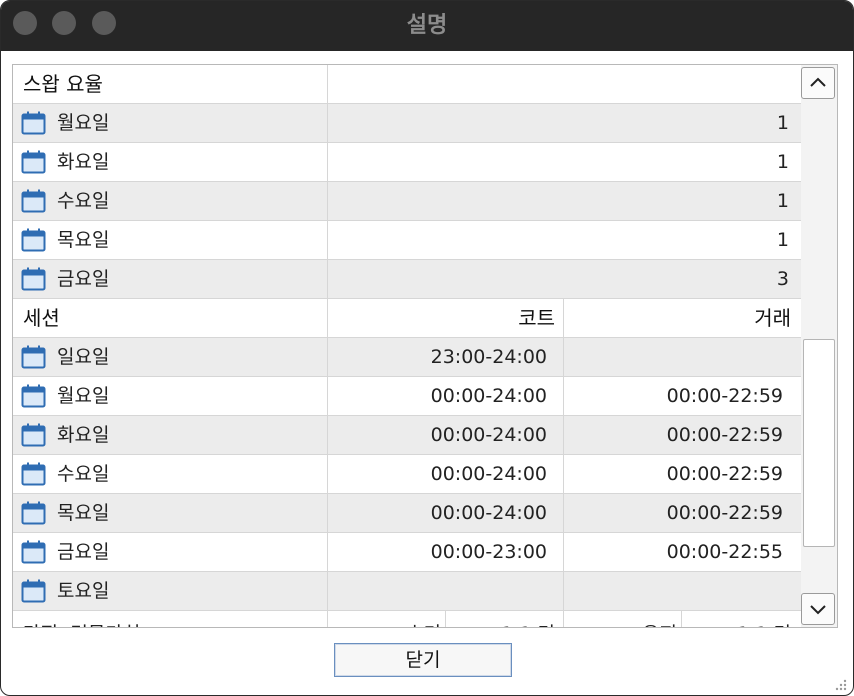  Describe the element at coordinates (83, 357) in the screenshot. I see `day-label: 일요일` at that location.